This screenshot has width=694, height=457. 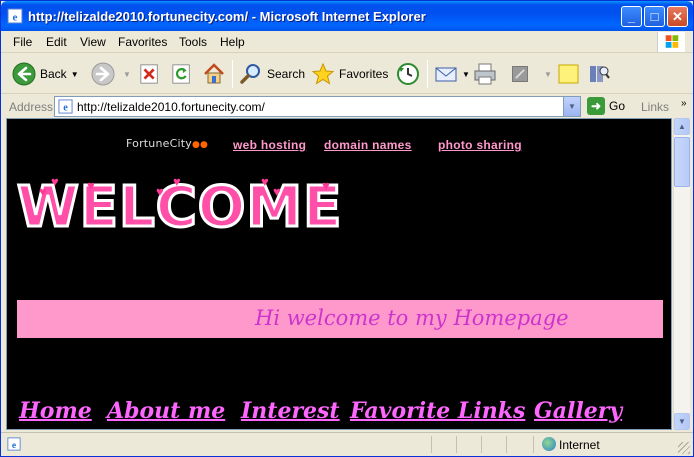 I want to click on welcome-banner: Hi welcome to my Homepage, so click(x=340, y=319).